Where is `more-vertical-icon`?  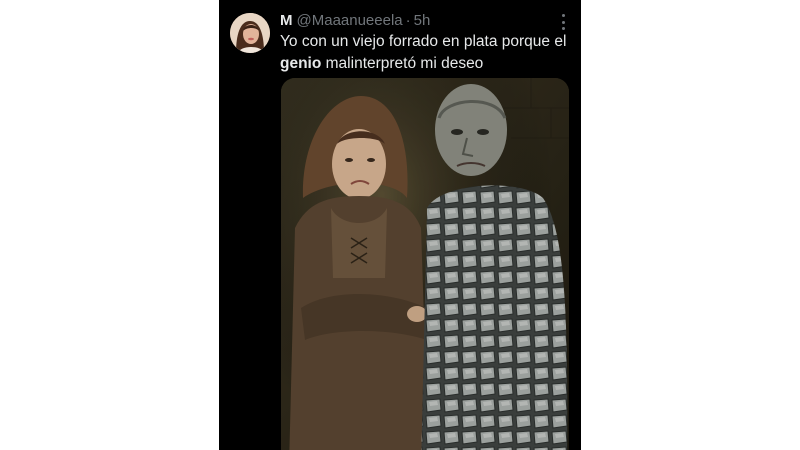 more-vertical-icon is located at coordinates (563, 22).